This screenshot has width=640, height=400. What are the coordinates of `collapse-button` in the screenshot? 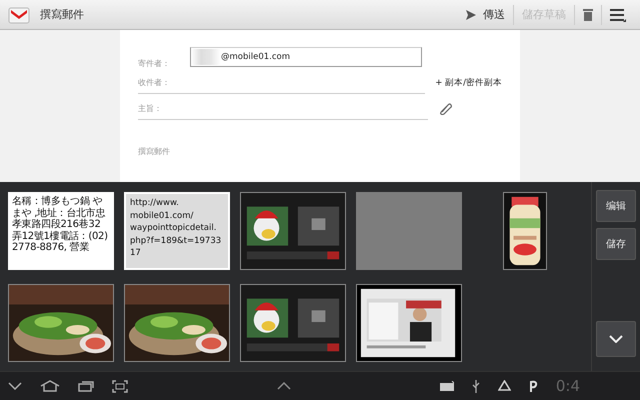 It's located at (616, 339).